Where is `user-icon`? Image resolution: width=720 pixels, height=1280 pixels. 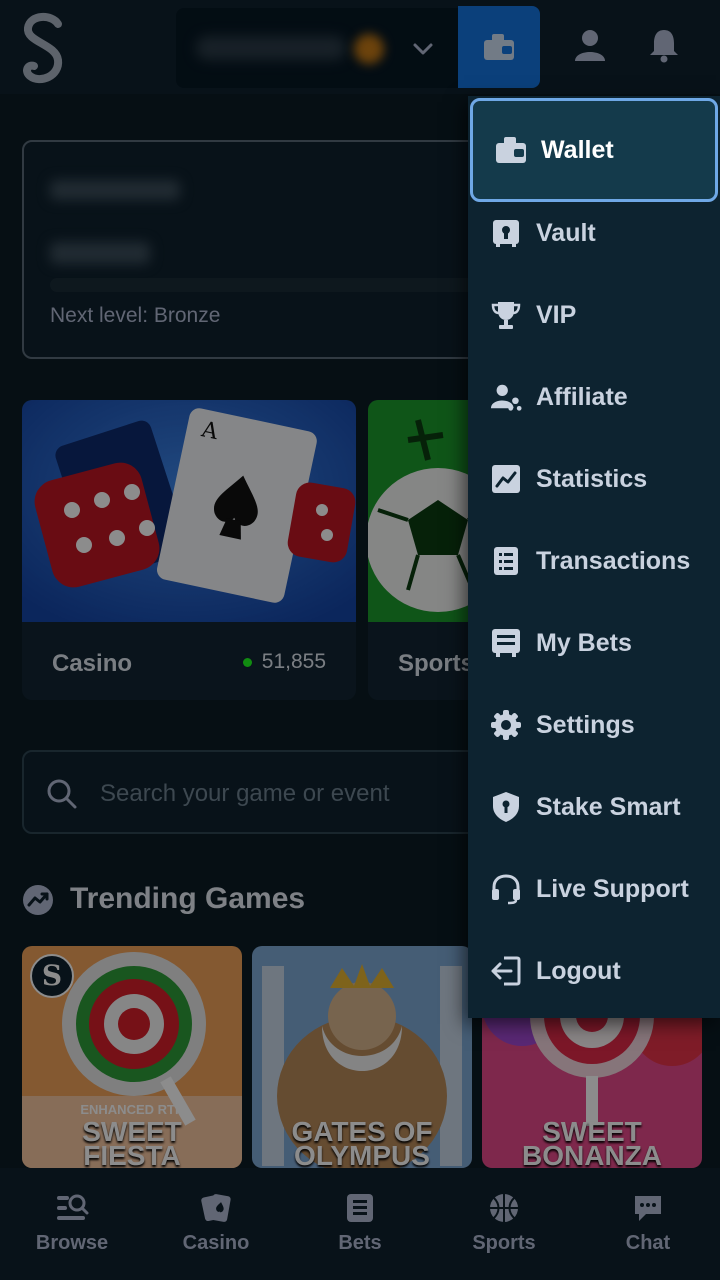
user-icon is located at coordinates (590, 45).